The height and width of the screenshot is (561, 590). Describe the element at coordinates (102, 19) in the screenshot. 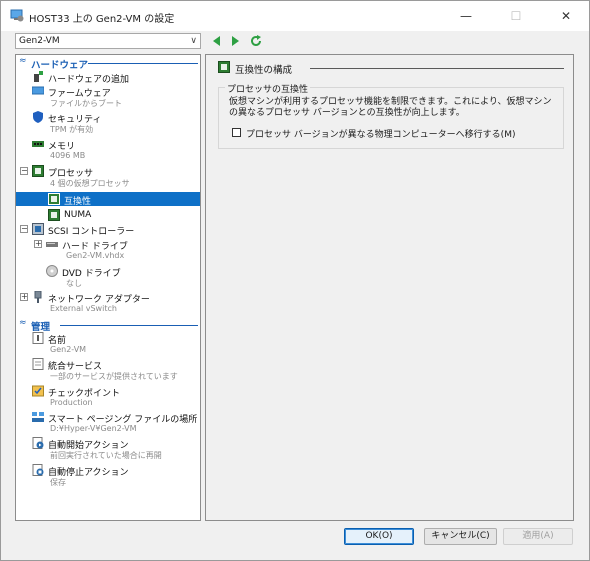

I see `window-title: HOST33 上の Gen2-VM の設定` at that location.